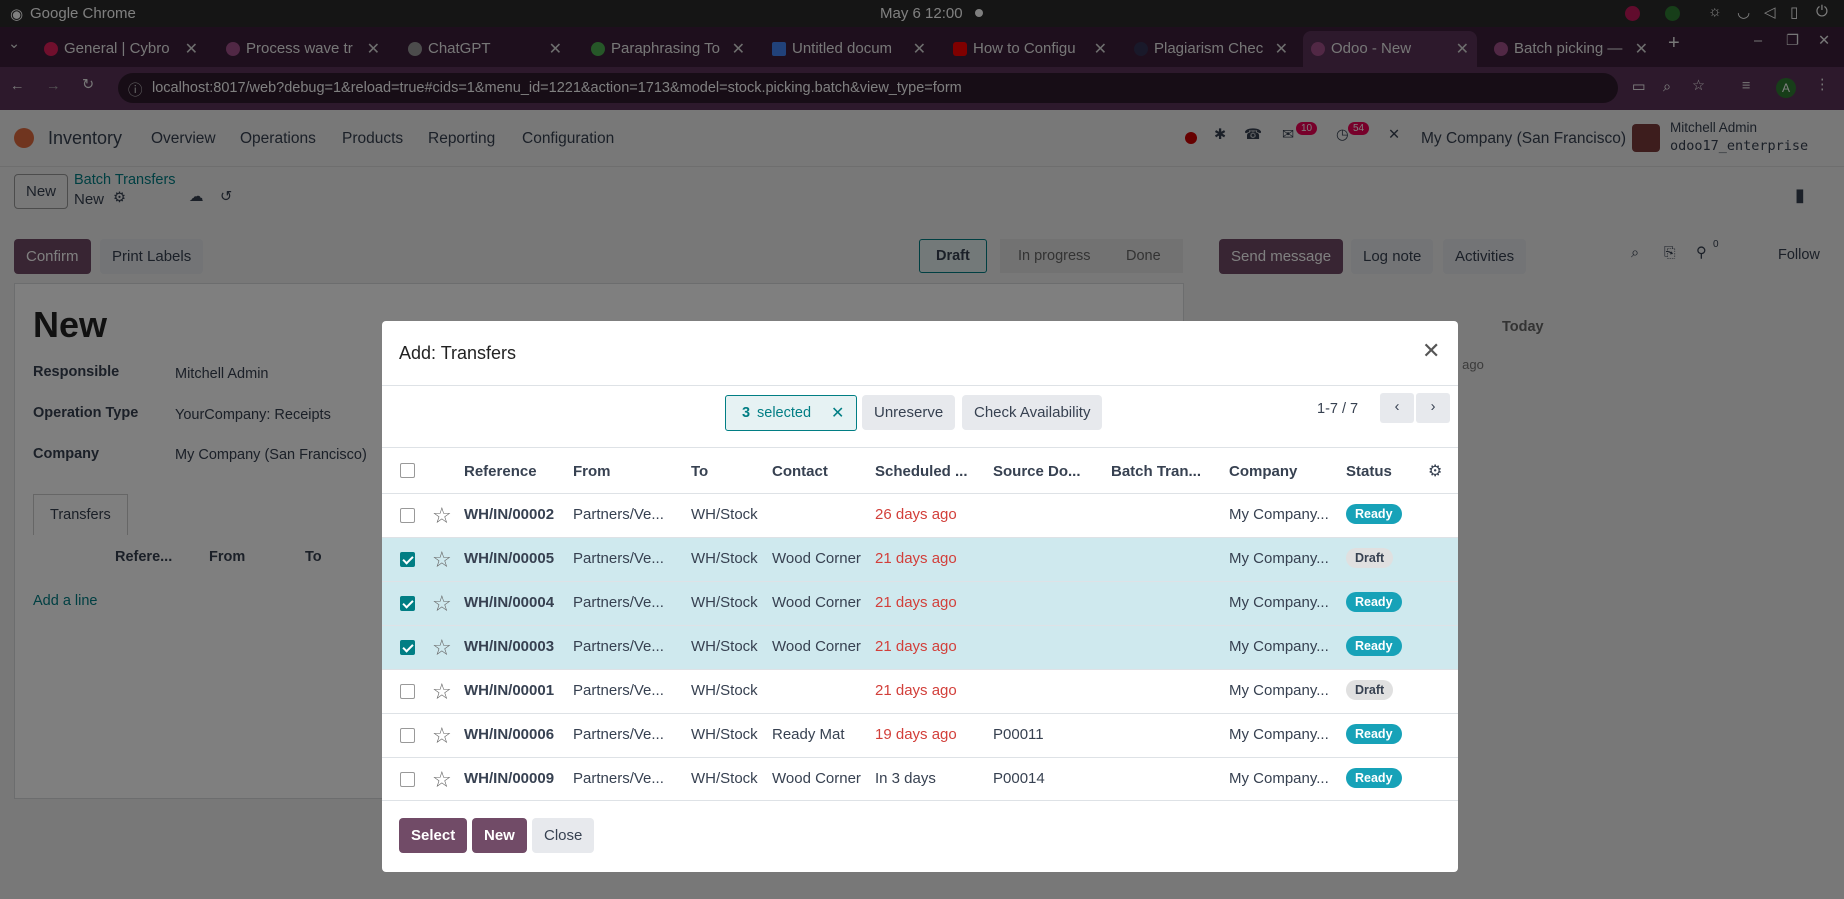 Image resolution: width=1844 pixels, height=899 pixels. I want to click on pager-value: 1-7 / 7, so click(1337, 409).